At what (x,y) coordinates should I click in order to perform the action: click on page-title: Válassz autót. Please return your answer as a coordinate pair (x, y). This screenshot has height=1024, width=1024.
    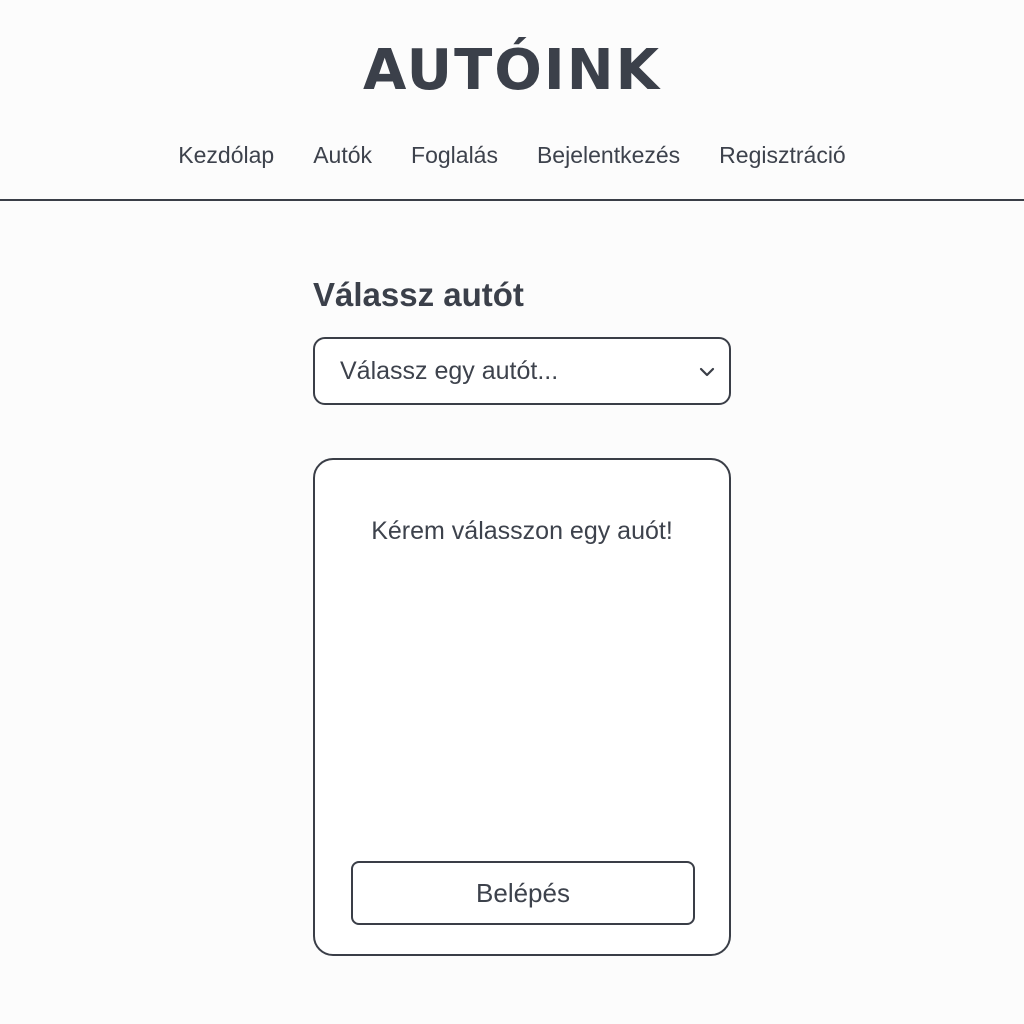
    Looking at the image, I should click on (418, 294).